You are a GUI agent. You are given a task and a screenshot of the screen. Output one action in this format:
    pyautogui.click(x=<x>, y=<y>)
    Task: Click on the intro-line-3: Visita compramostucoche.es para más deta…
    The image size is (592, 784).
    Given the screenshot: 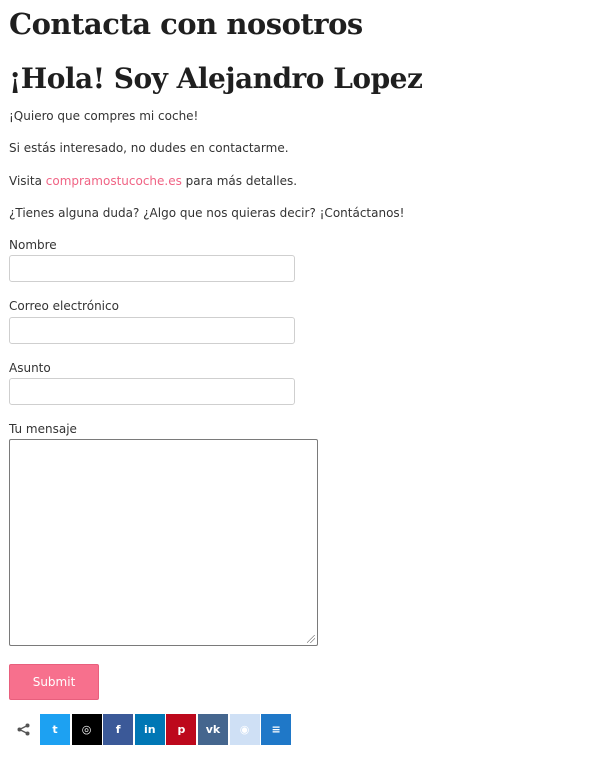 What is the action you would take?
    pyautogui.click(x=153, y=181)
    